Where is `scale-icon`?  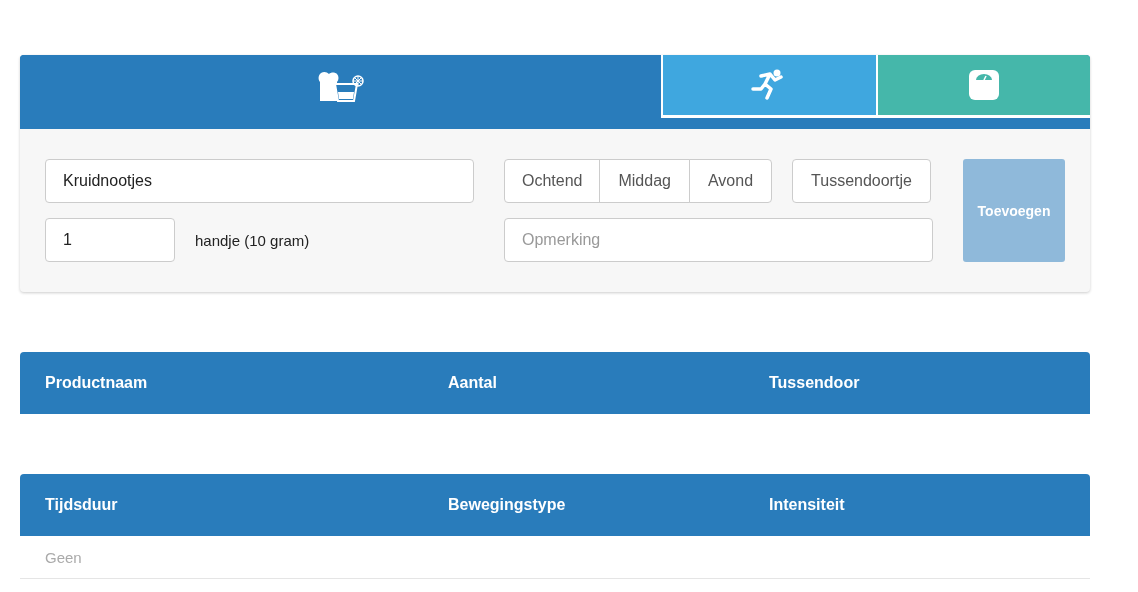 scale-icon is located at coordinates (983, 85).